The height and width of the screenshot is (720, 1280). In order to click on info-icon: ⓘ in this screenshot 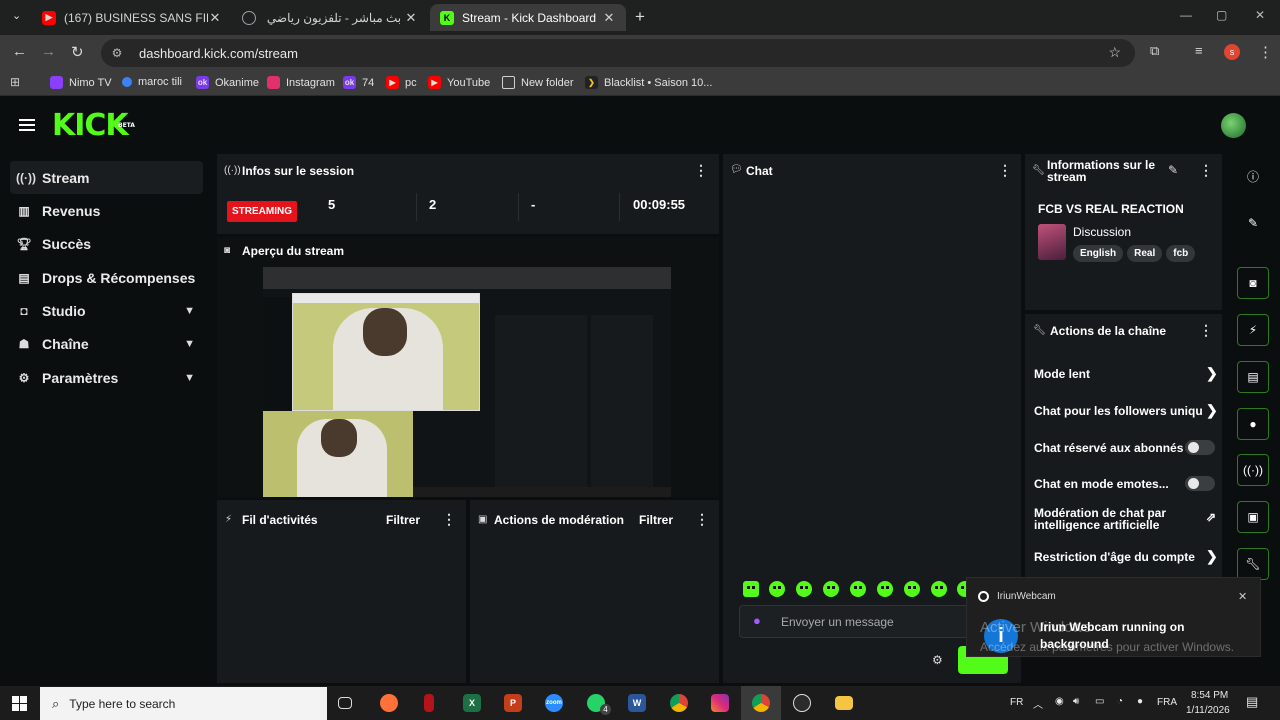, I will do `click(1253, 176)`.